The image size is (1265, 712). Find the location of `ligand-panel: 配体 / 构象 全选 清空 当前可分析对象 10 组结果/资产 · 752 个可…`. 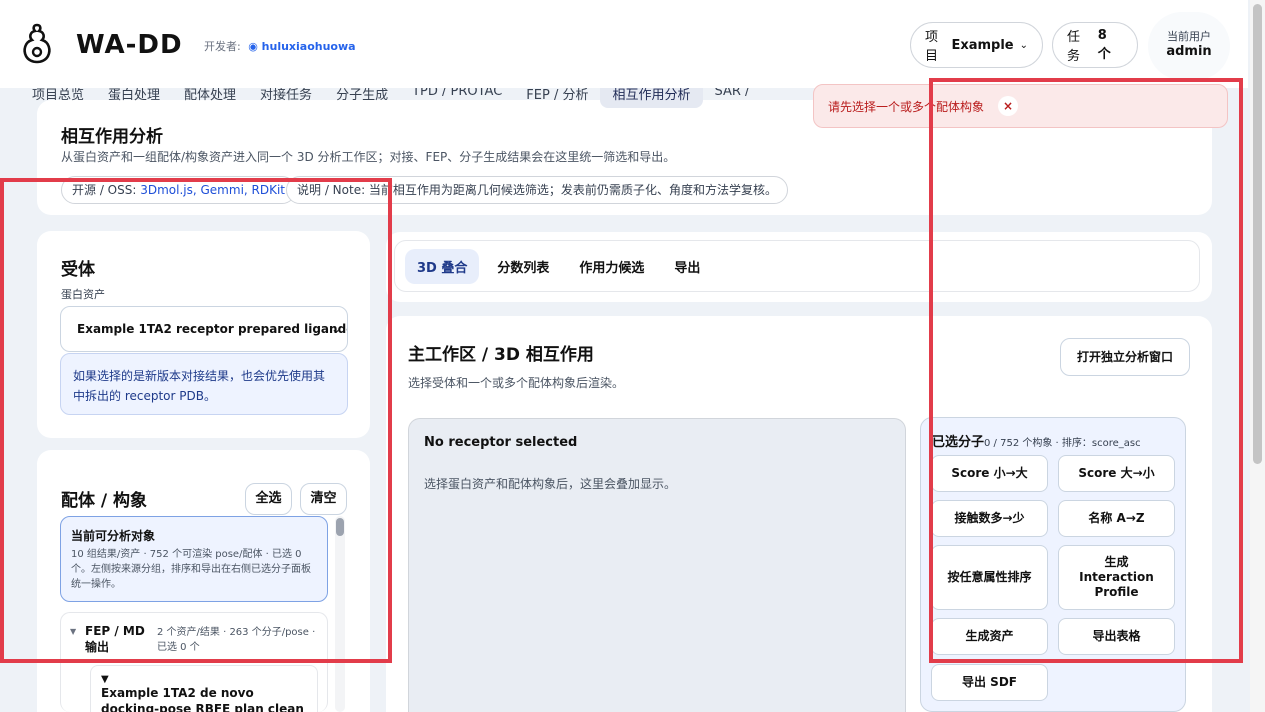

ligand-panel: 配体 / 构象 全选 清空 当前可分析对象 10 组结果/资产 · 752 个可… is located at coordinates (203, 581).